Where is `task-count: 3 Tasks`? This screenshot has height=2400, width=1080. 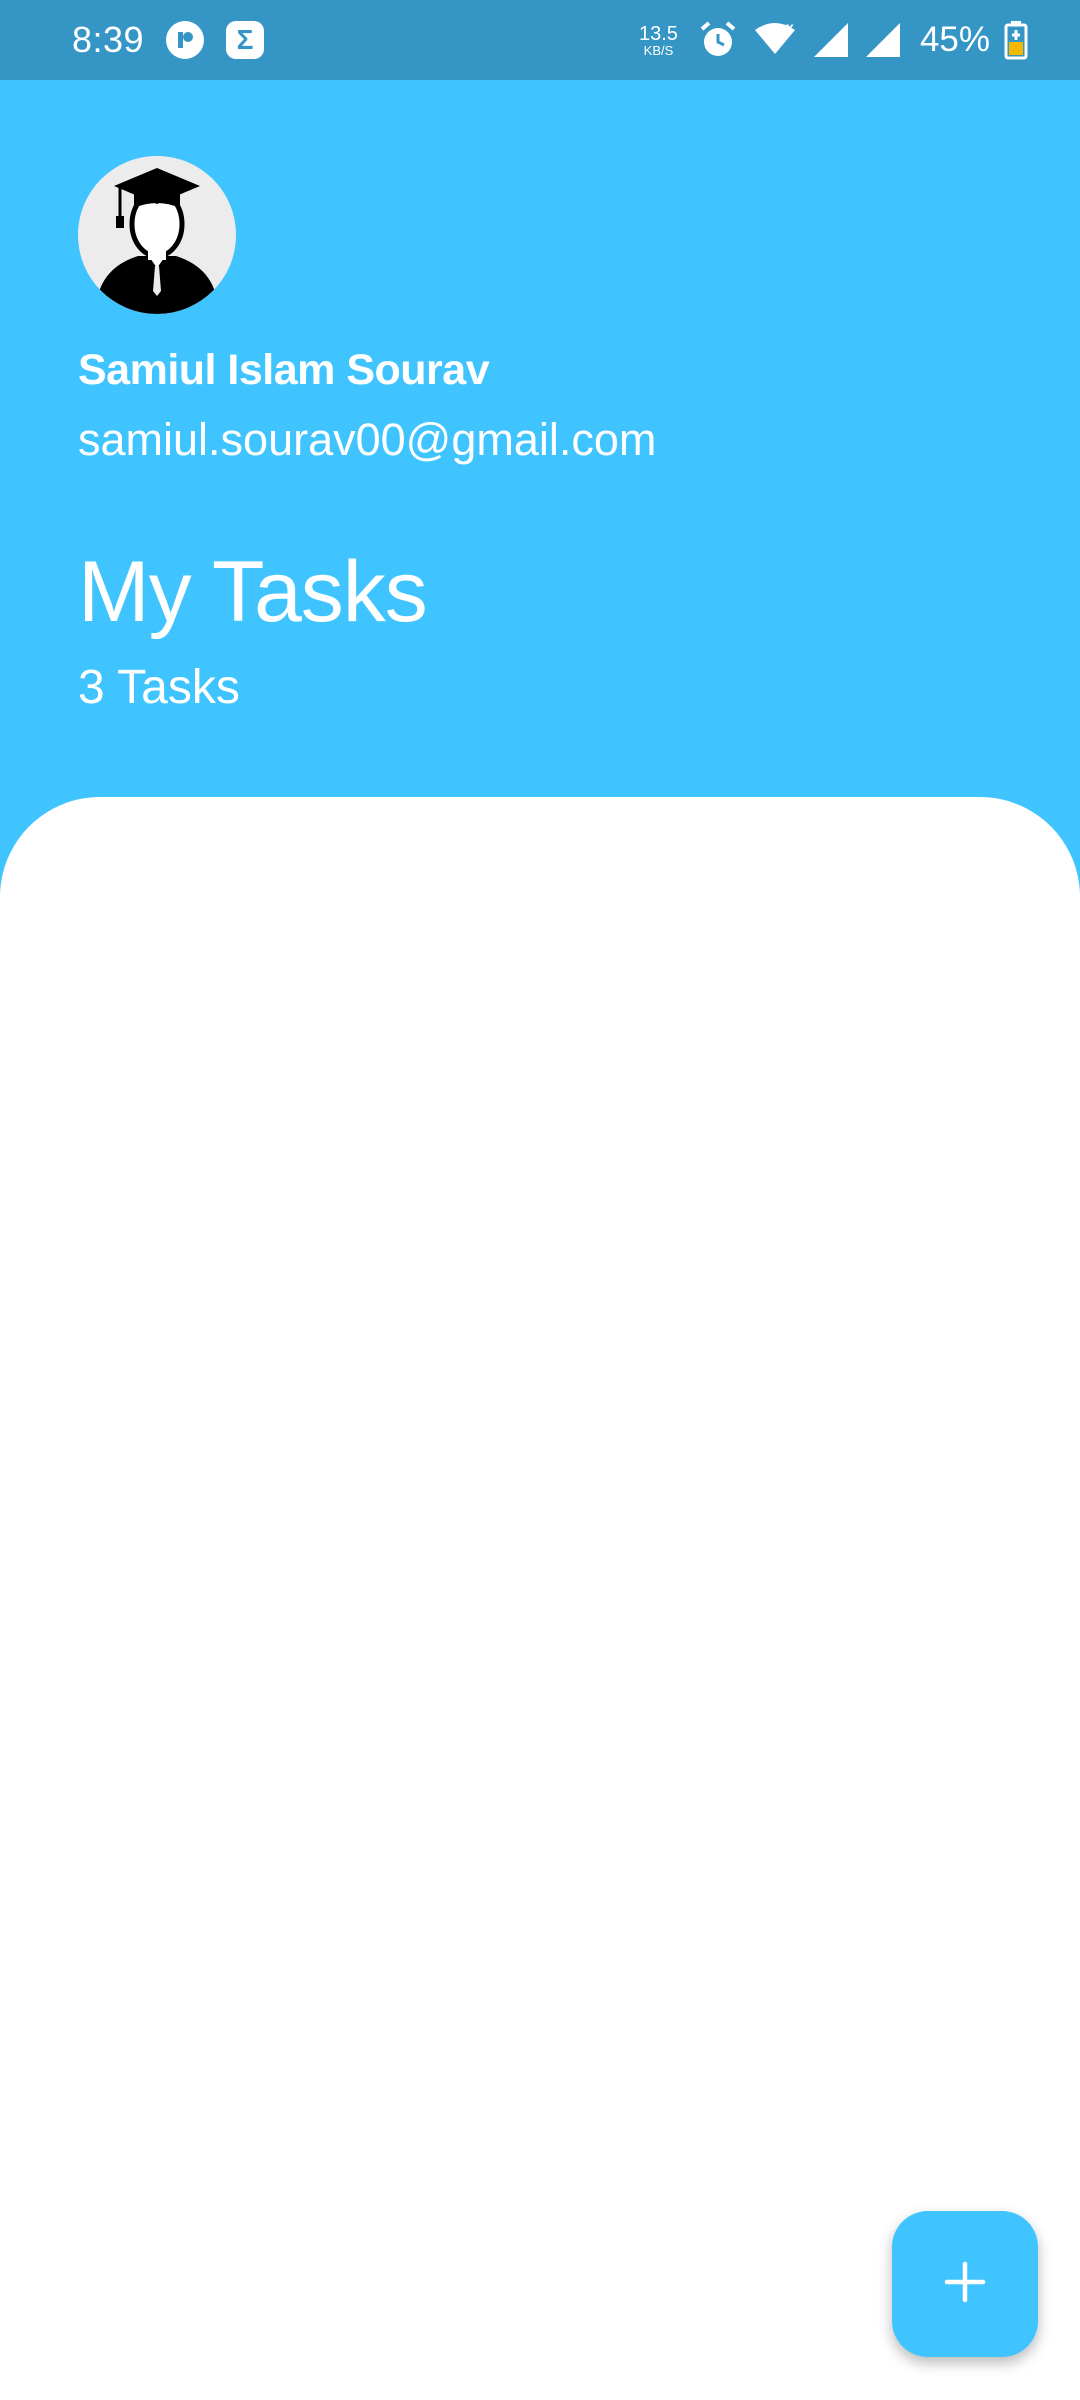 task-count: 3 Tasks is located at coordinates (159, 687).